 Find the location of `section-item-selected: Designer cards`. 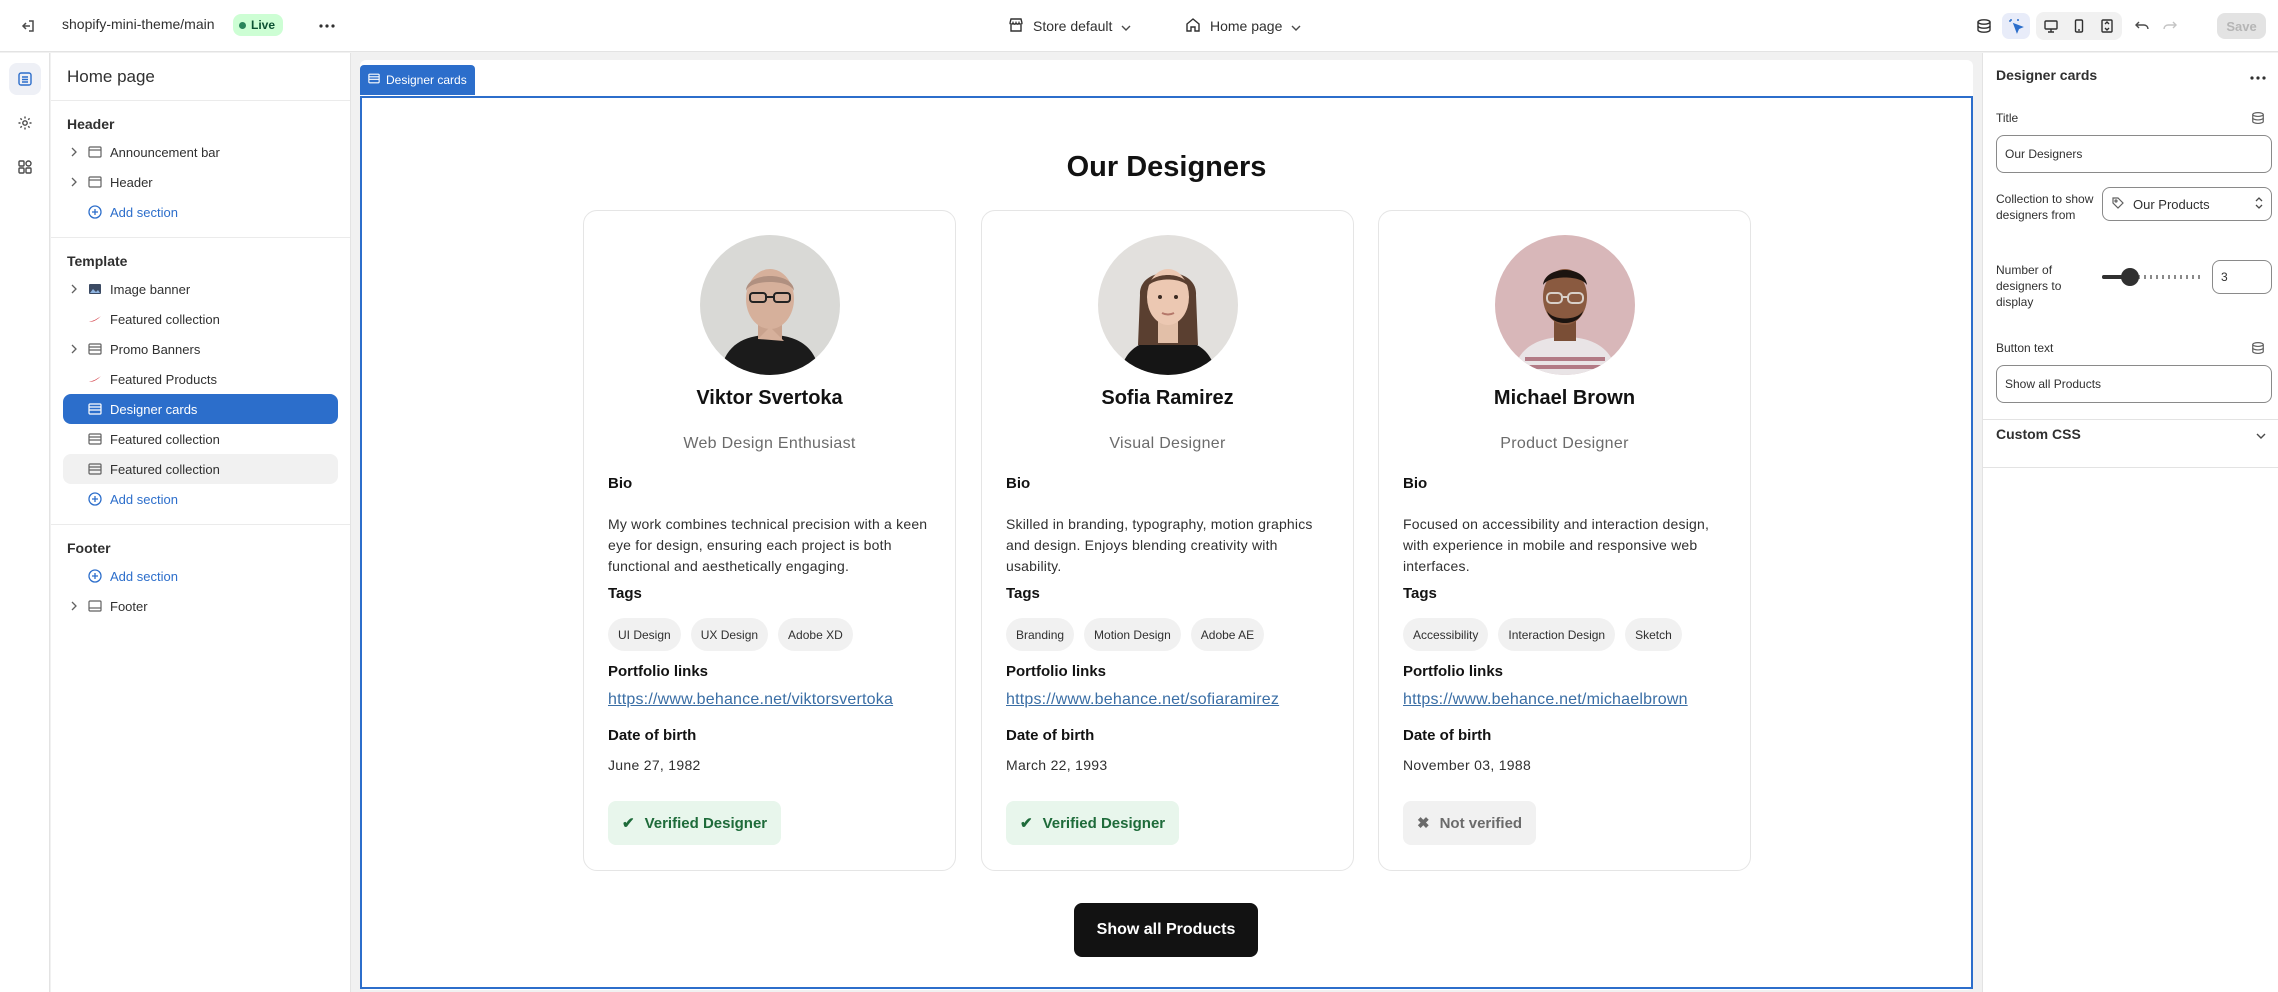

section-item-selected: Designer cards is located at coordinates (200, 409).